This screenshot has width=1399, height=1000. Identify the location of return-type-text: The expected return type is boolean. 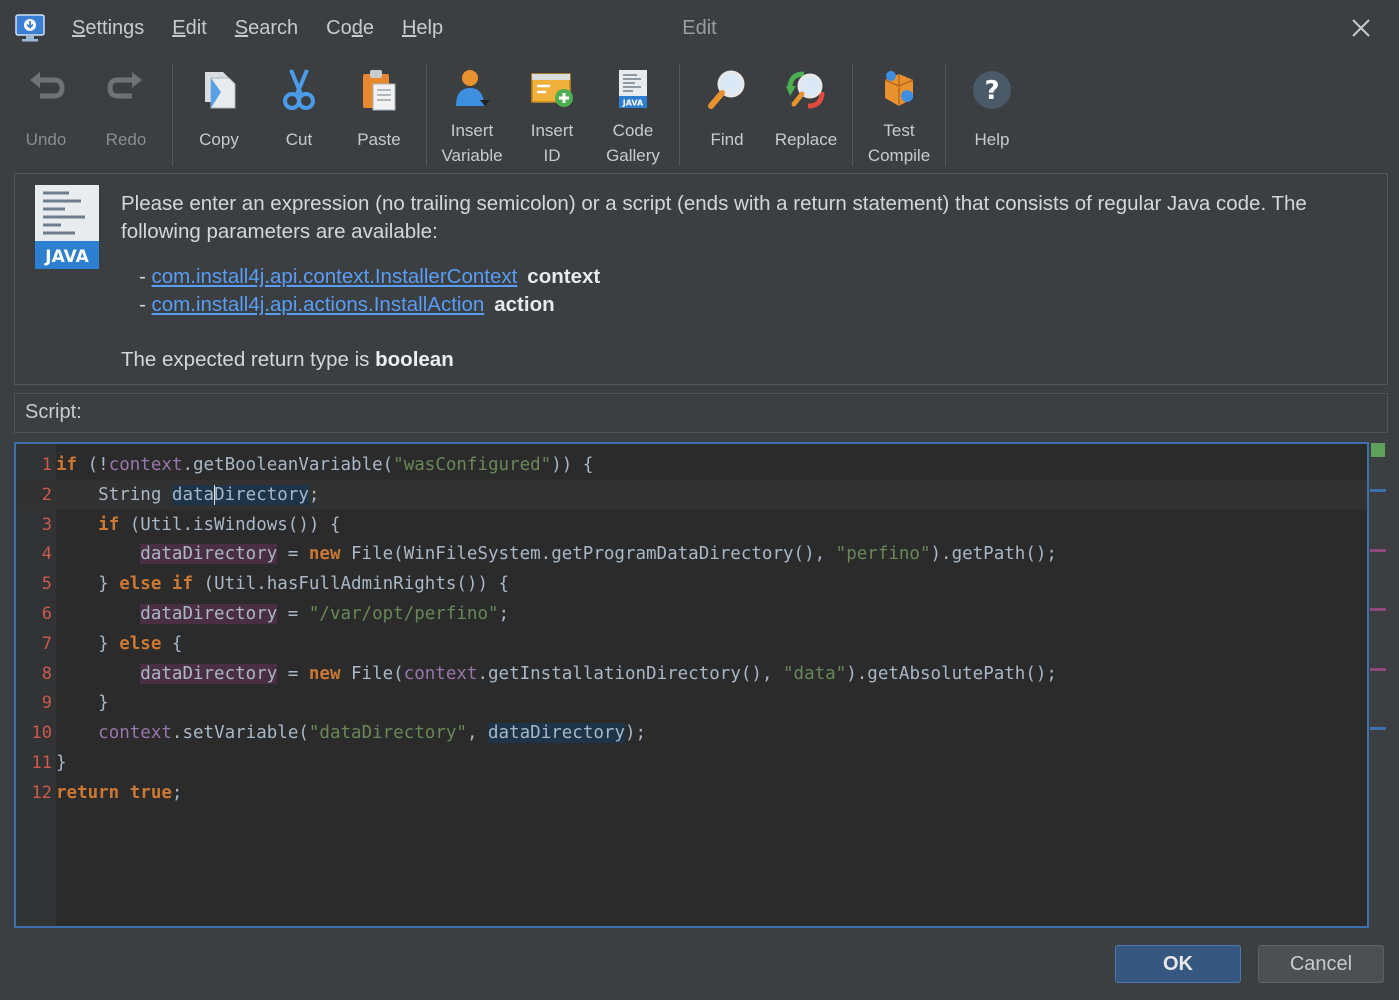
(287, 359).